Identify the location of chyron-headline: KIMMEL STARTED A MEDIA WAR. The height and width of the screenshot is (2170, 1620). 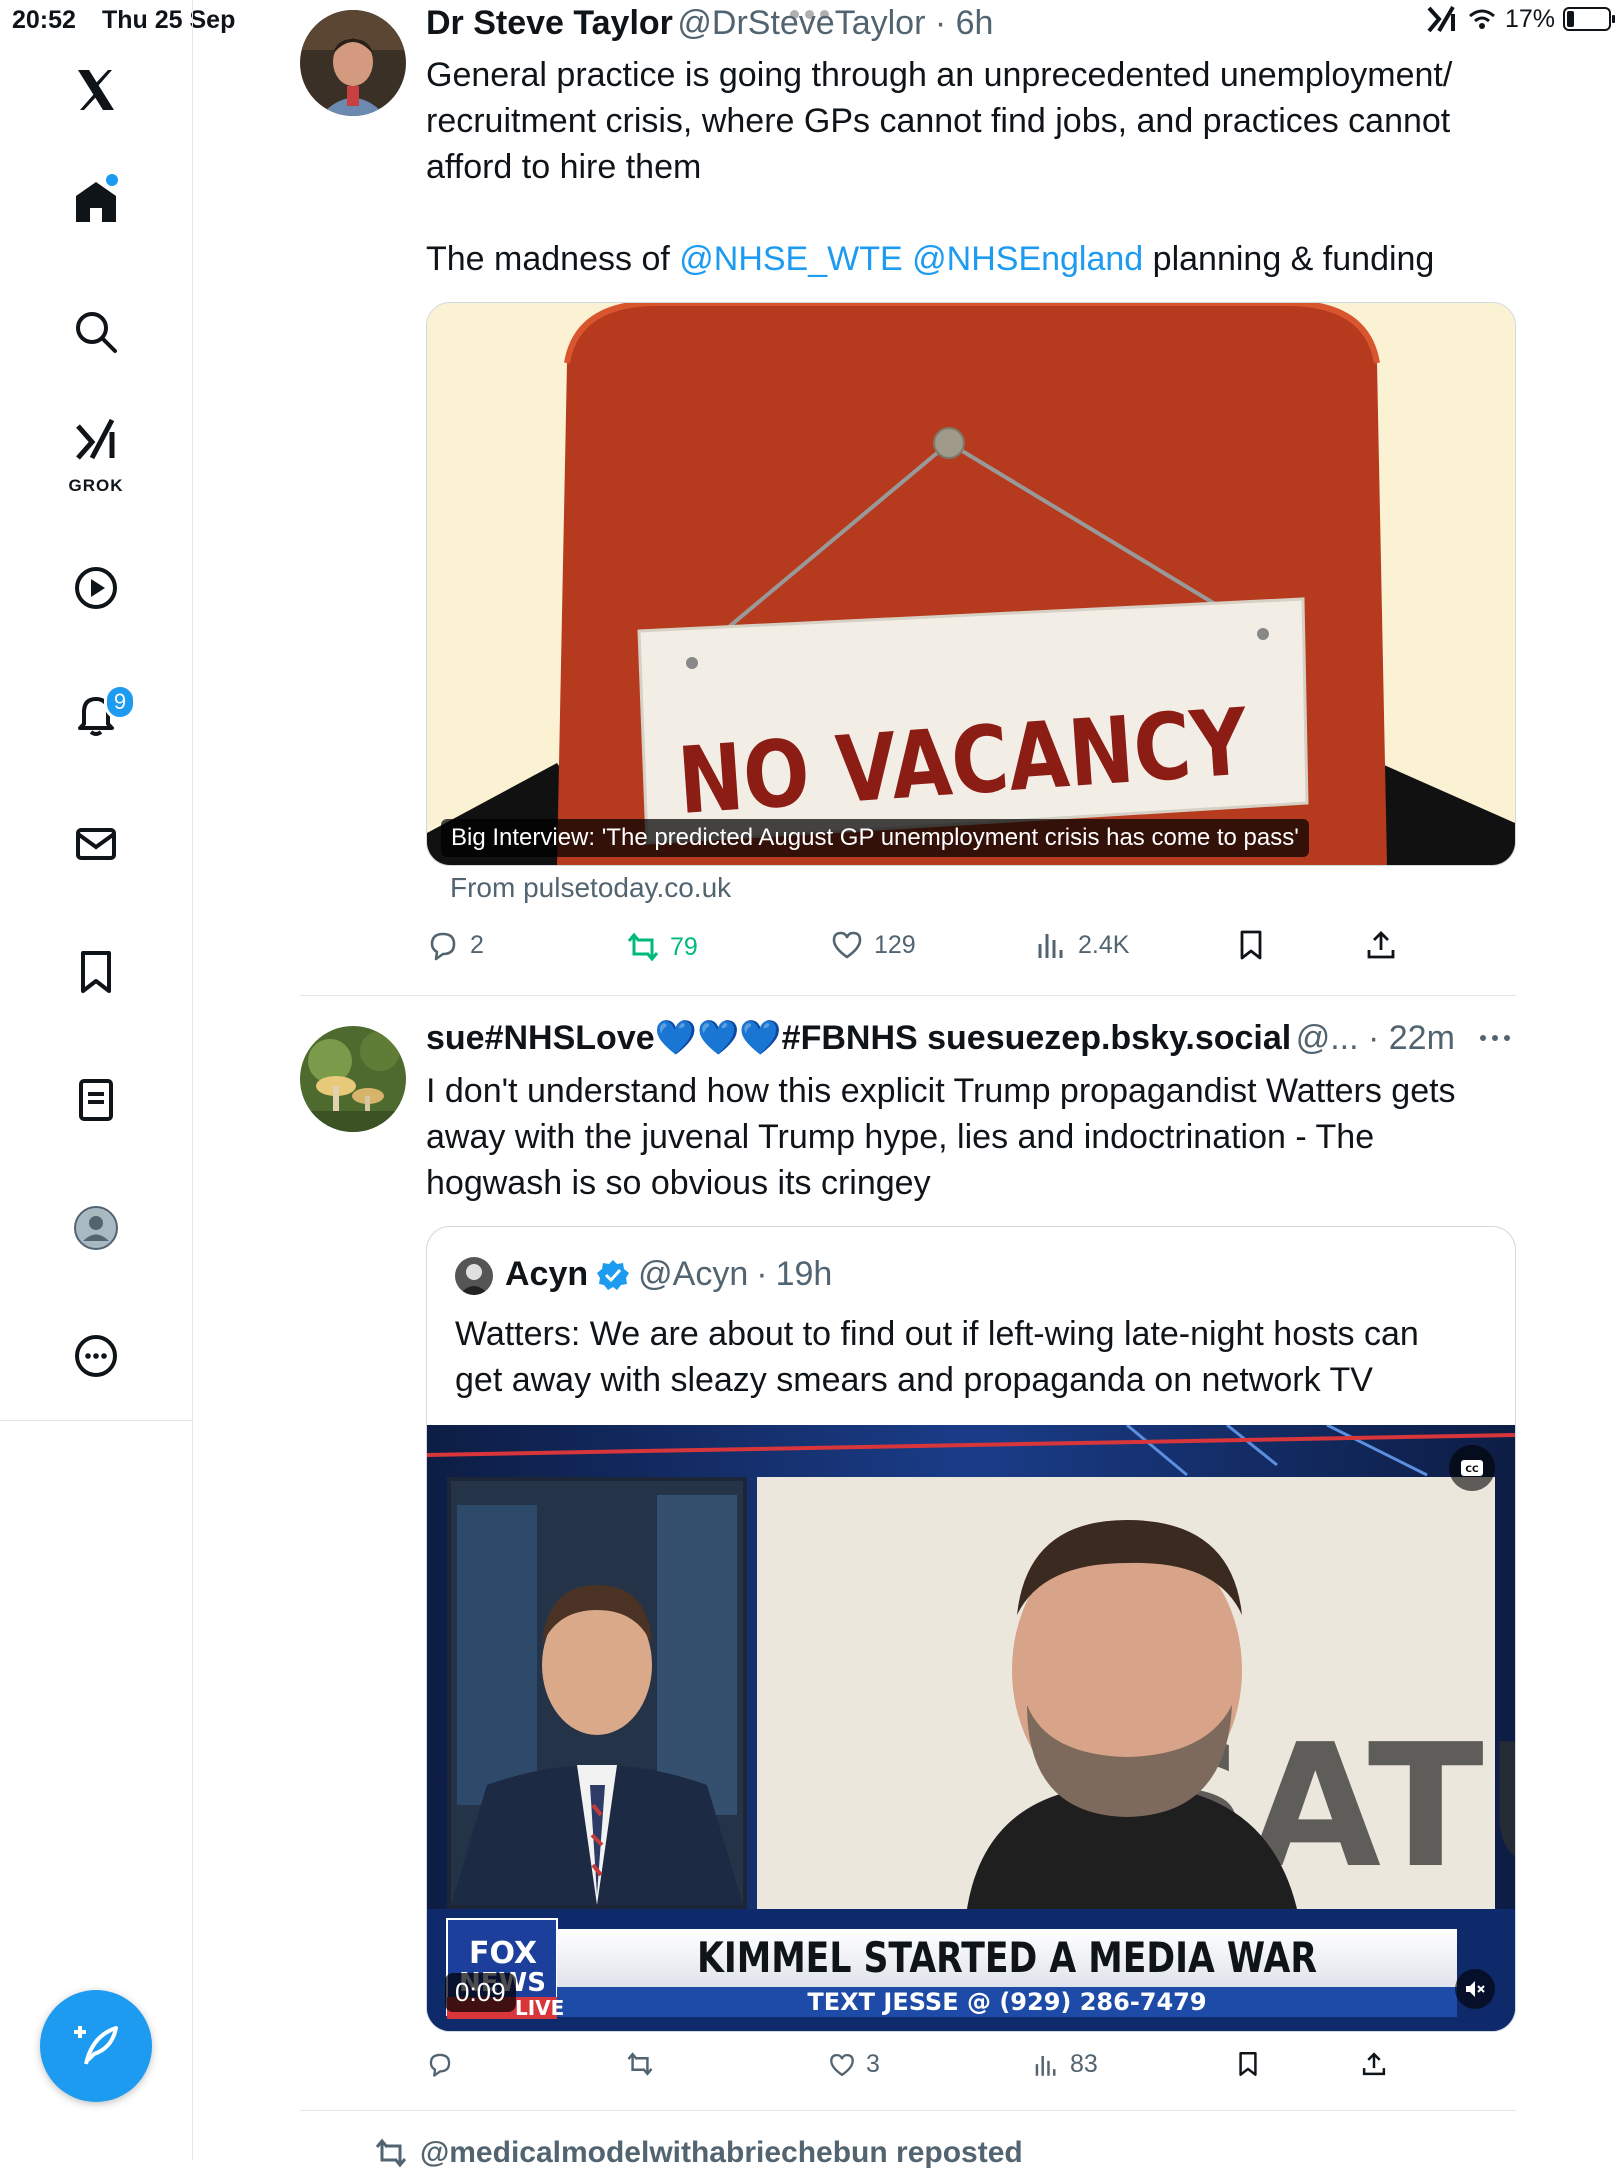
(1007, 1957).